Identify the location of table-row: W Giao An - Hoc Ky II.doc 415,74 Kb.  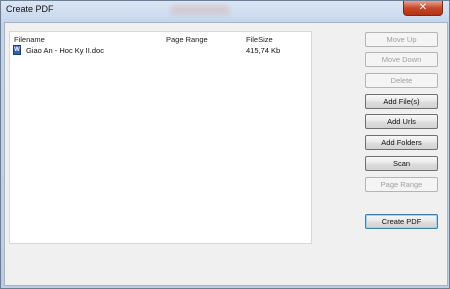
(160, 51).